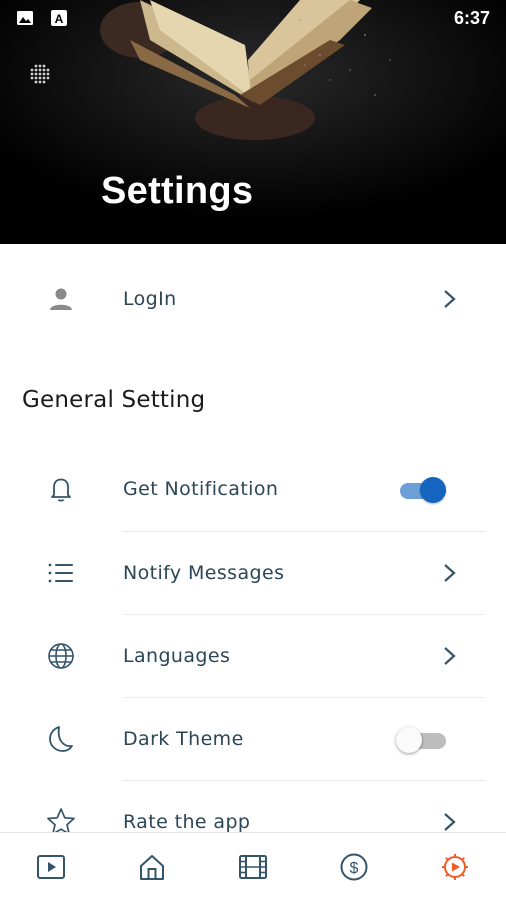 The image size is (506, 900). I want to click on row-notify-messages: Notify Messages, so click(253, 573).